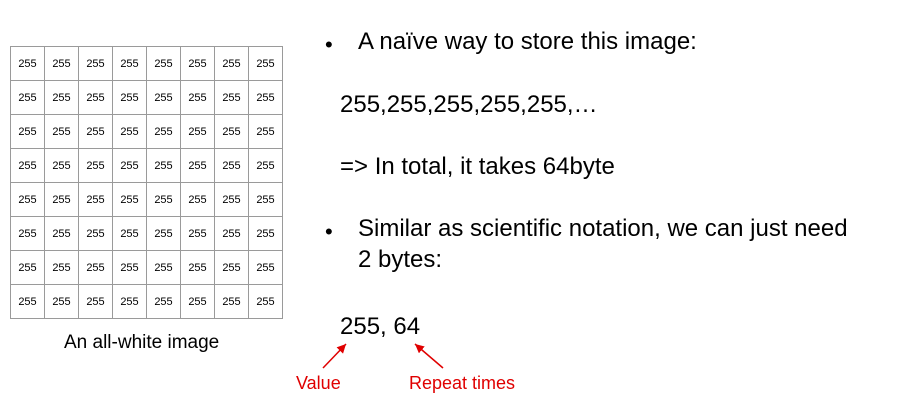 This screenshot has width=905, height=406. I want to click on repeat-arrow, so click(429, 356).